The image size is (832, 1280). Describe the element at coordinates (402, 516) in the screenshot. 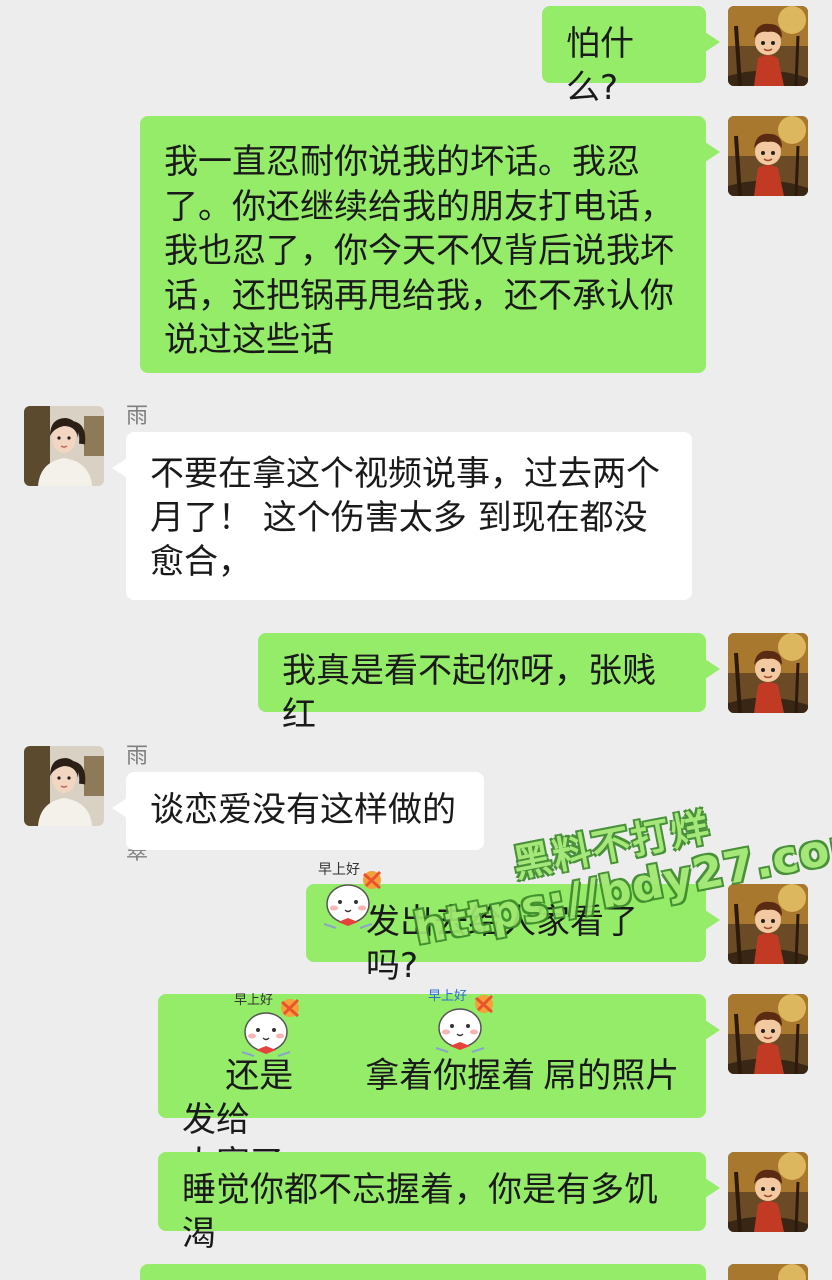

I see `contact-message-bubble: 不要在拿这个视频说事，过去两个月了！ 这个伤害太多 到现在都没愈合，` at that location.